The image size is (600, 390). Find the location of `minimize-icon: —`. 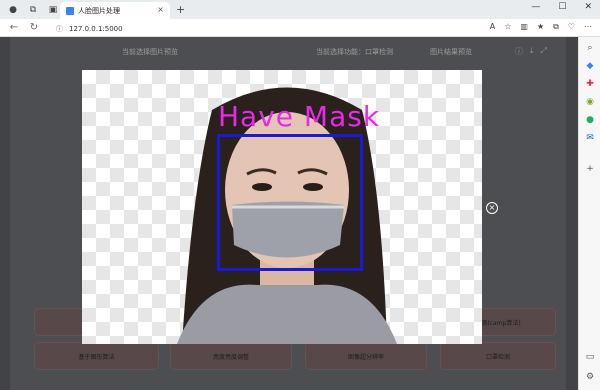

minimize-icon: — is located at coordinates (535, 7).